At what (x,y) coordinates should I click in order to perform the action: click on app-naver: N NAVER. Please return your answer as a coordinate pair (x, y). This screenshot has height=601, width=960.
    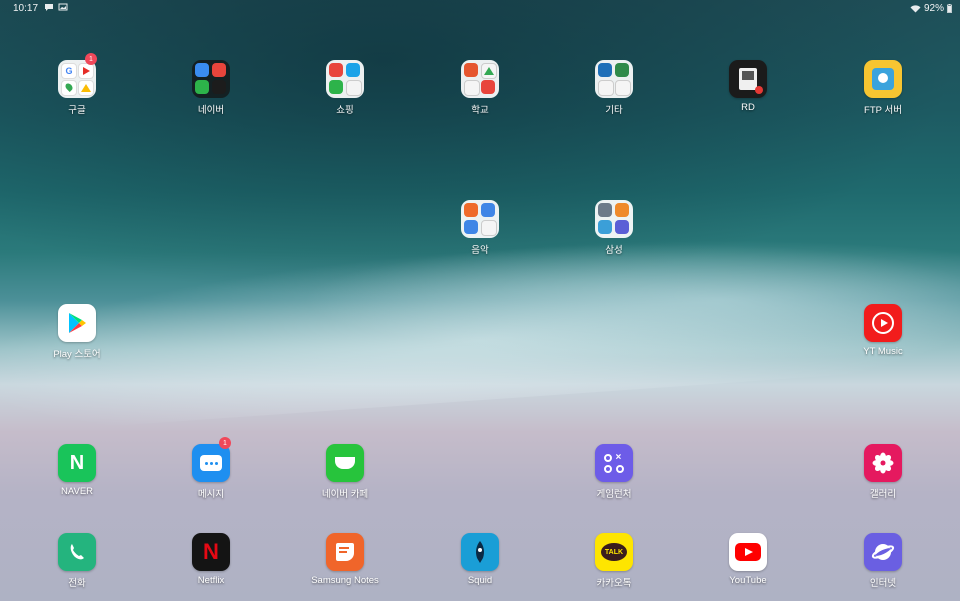
    Looking at the image, I should click on (77, 470).